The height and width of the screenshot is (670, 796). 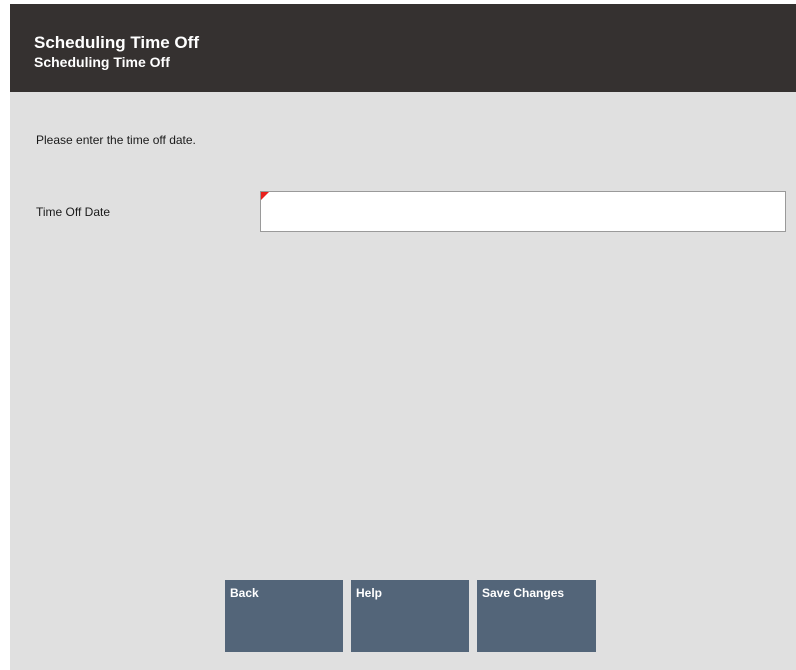 What do you see at coordinates (403, 48) in the screenshot?
I see `title-bar: Scheduling Time Off Scheduling Time Off` at bounding box center [403, 48].